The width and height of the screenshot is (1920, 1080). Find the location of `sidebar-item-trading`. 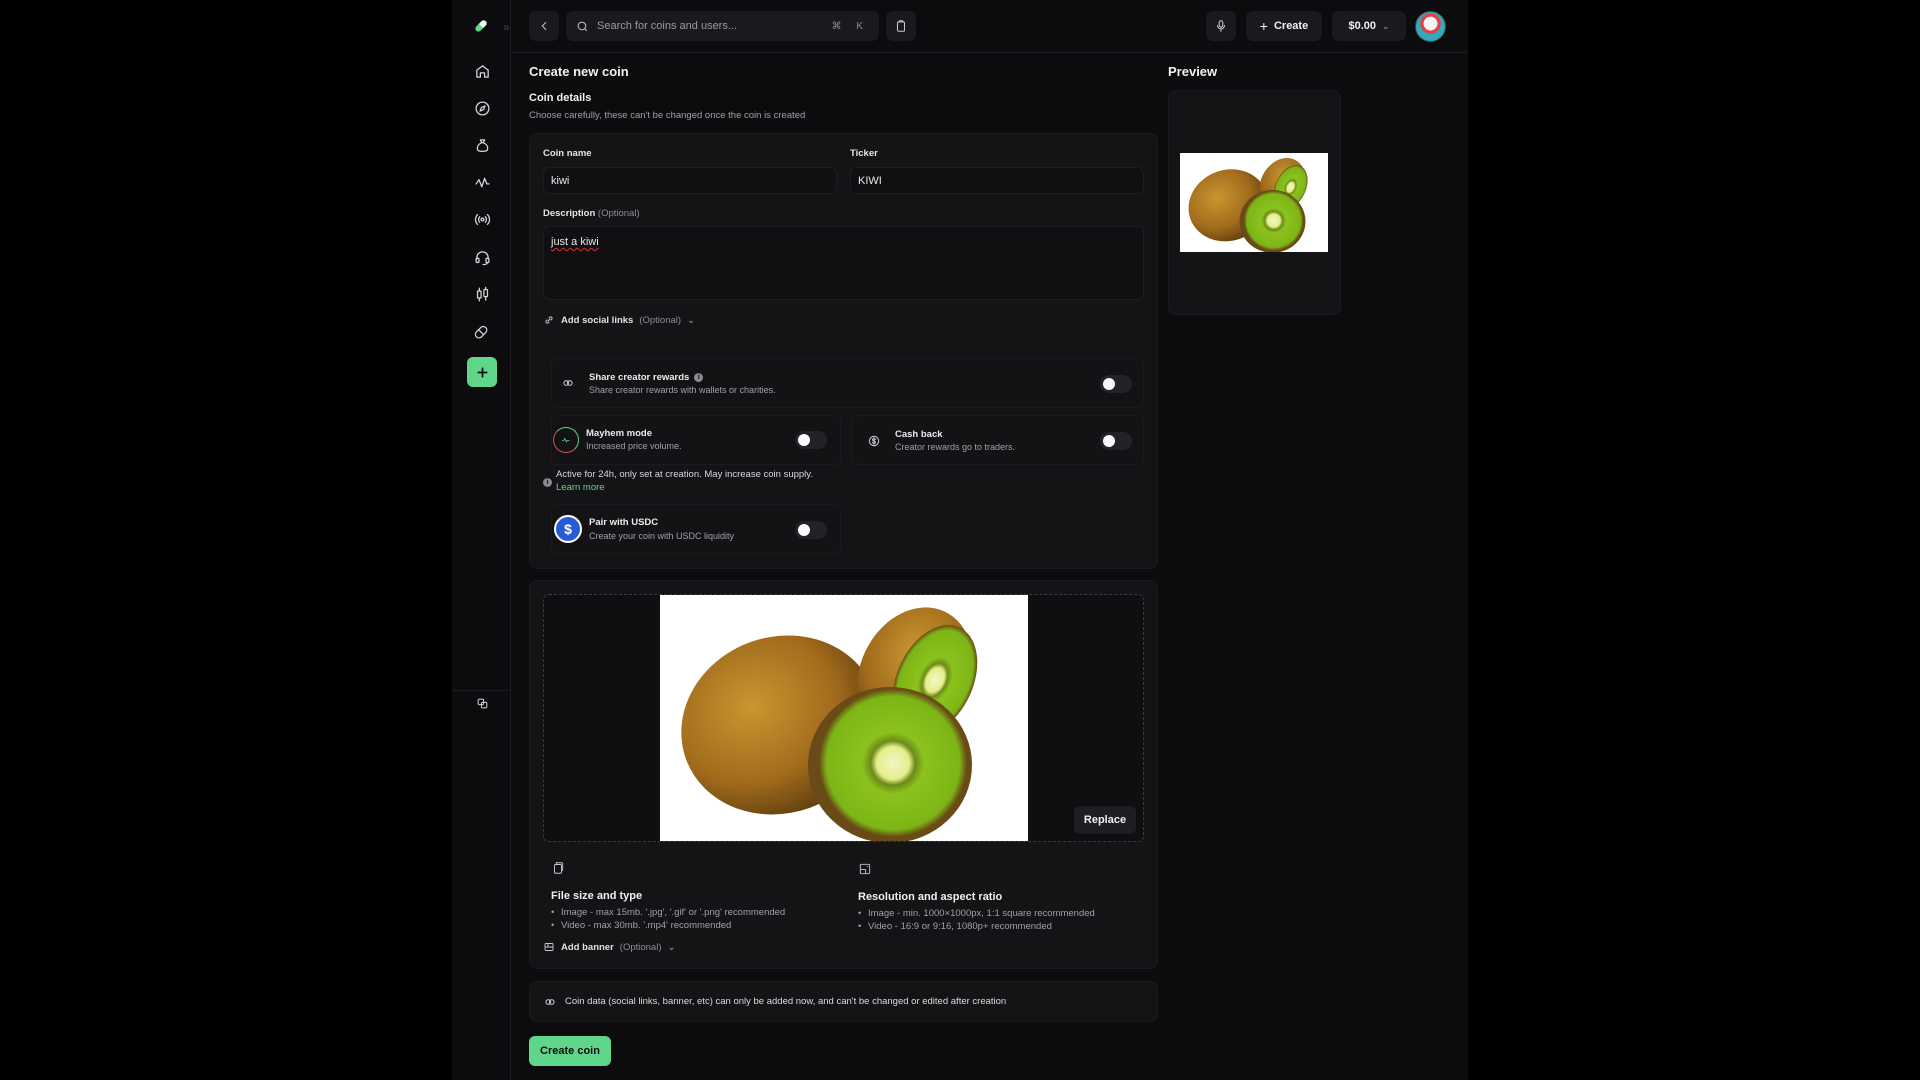

sidebar-item-trading is located at coordinates (482, 294).